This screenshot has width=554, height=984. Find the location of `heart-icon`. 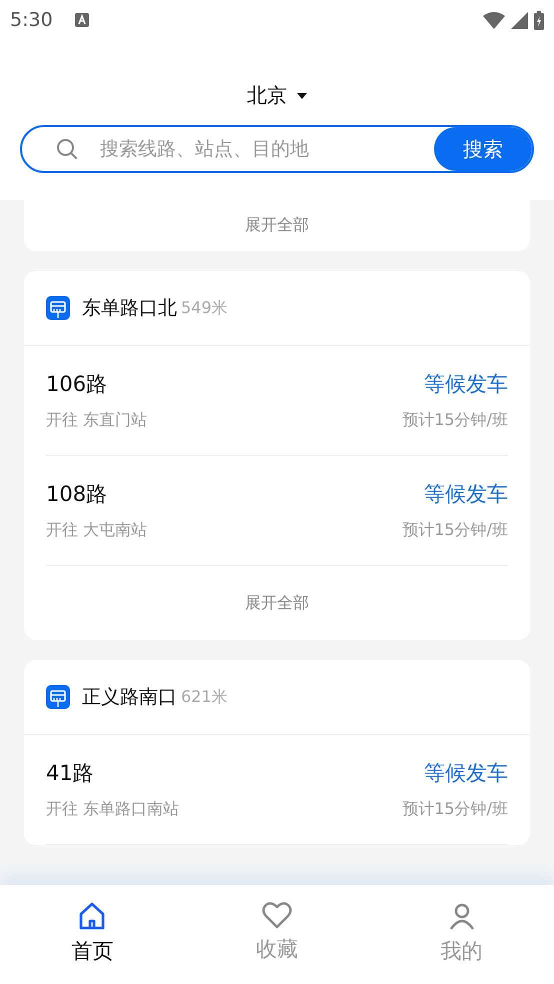

heart-icon is located at coordinates (277, 915).